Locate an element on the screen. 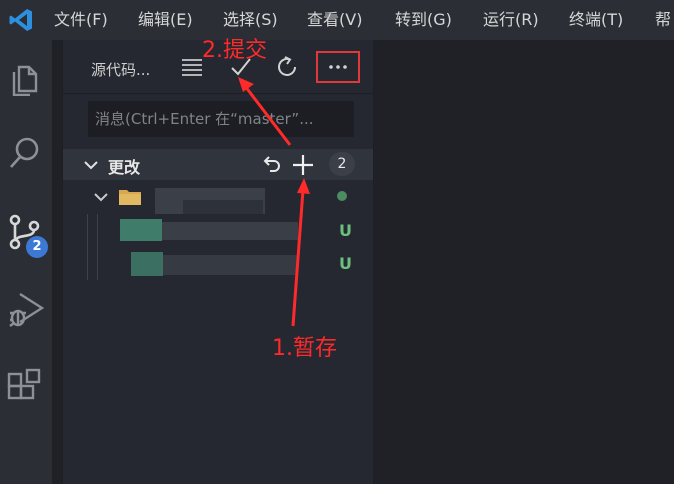 The height and width of the screenshot is (484, 674). folder-modified-dot is located at coordinates (342, 196).